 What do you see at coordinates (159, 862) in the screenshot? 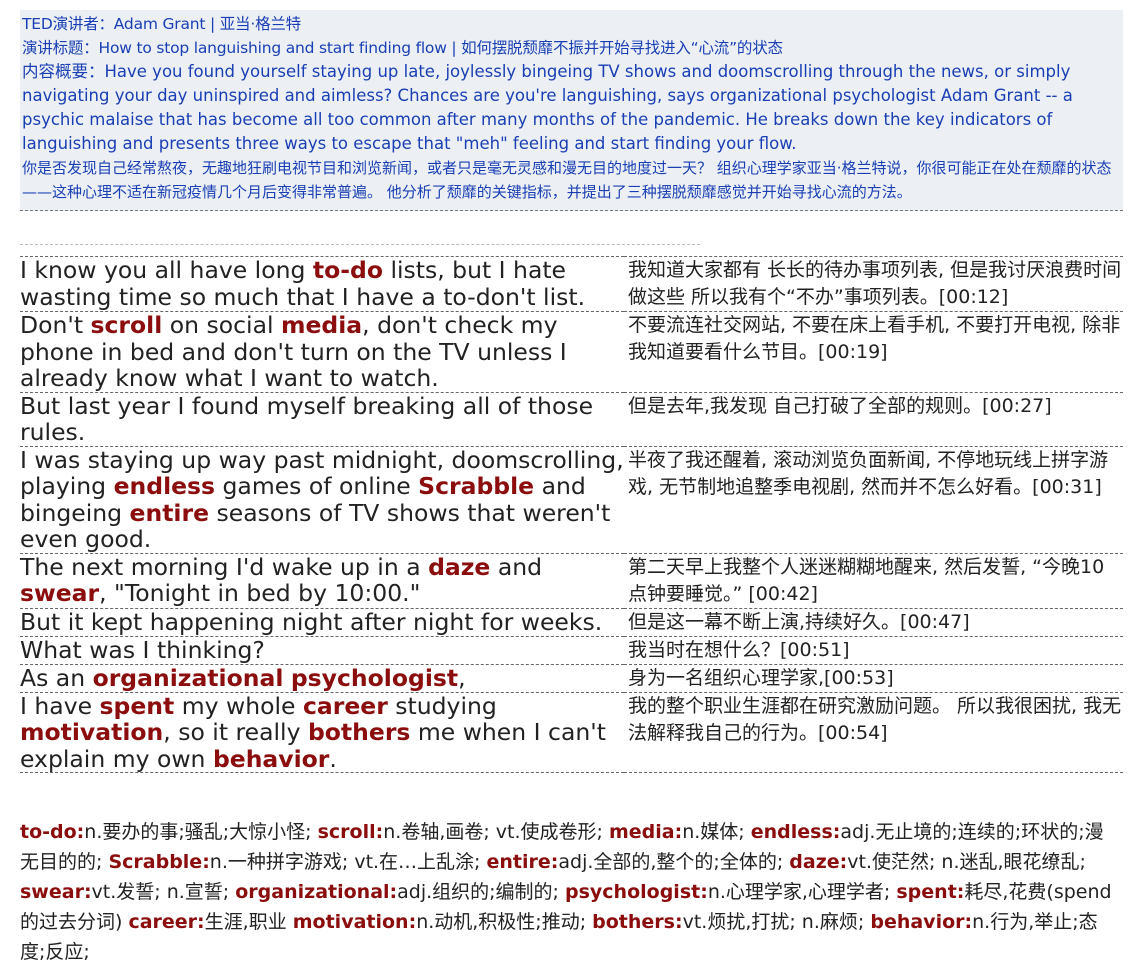
I see `glossary-word: Scrabble:` at bounding box center [159, 862].